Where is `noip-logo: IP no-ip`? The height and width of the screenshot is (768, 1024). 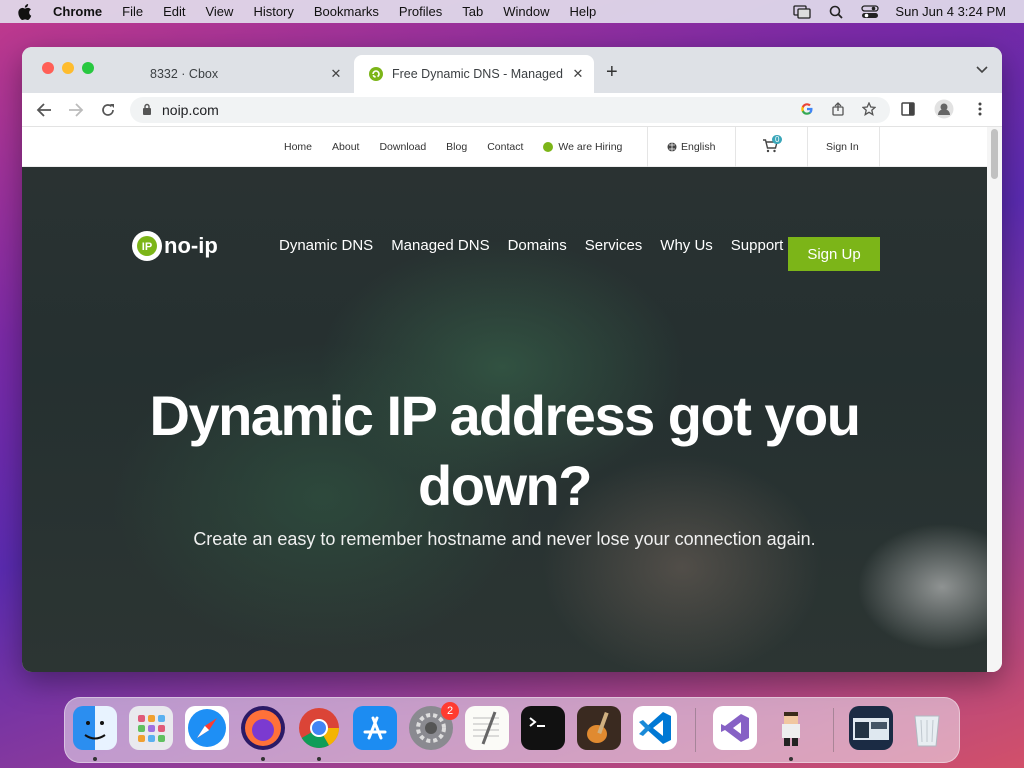 noip-logo: IP no-ip is located at coordinates (175, 246).